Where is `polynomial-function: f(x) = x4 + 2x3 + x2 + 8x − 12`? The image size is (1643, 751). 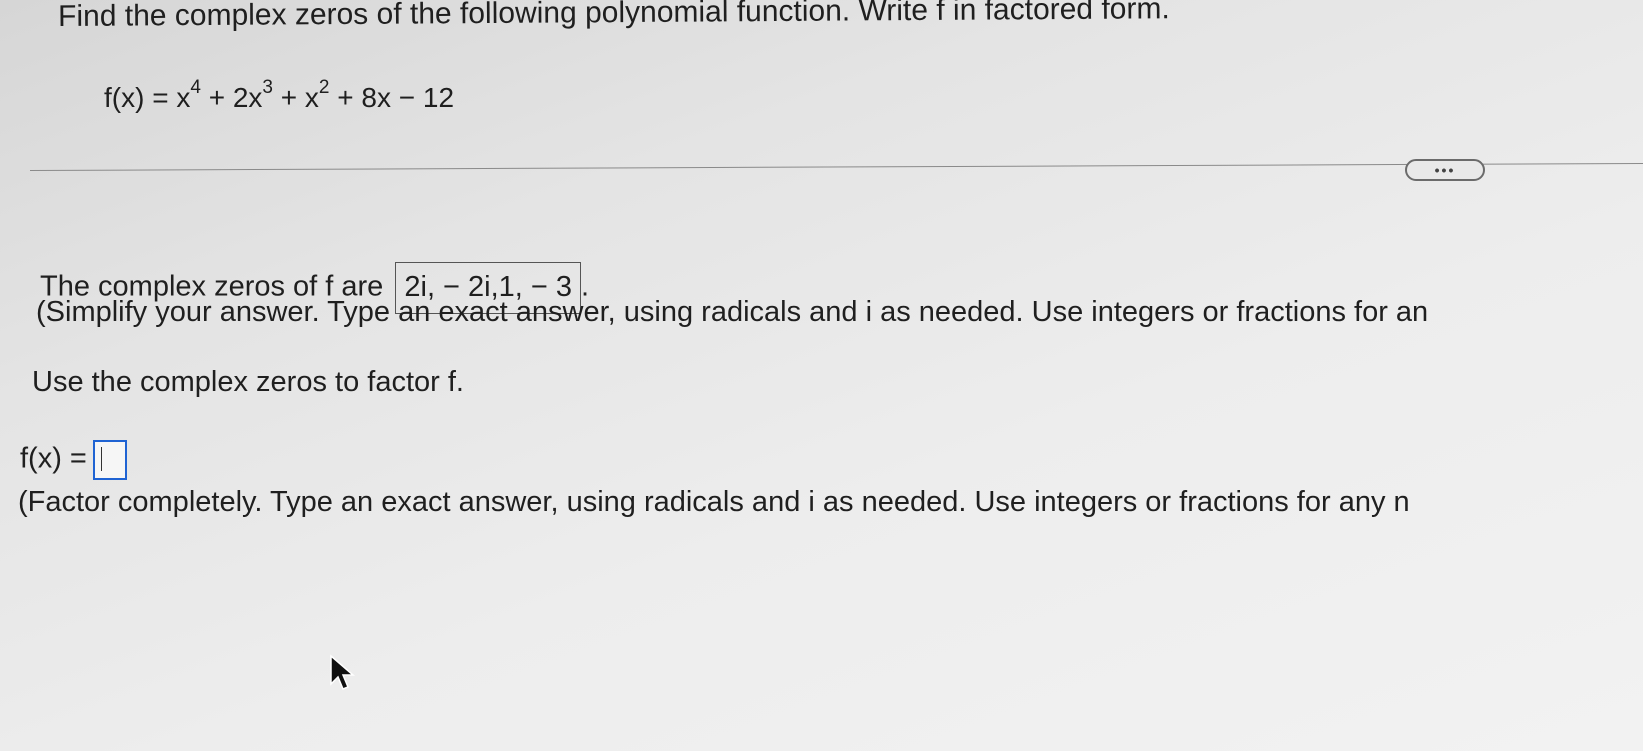 polynomial-function: f(x) = x4 + 2x3 + x2 + 8x − 12 is located at coordinates (279, 96).